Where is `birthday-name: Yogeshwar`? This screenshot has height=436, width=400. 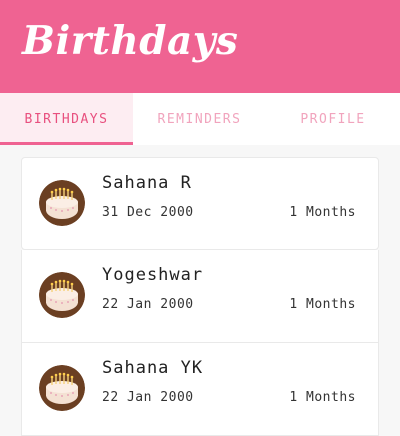
birthday-name: Yogeshwar is located at coordinates (153, 275).